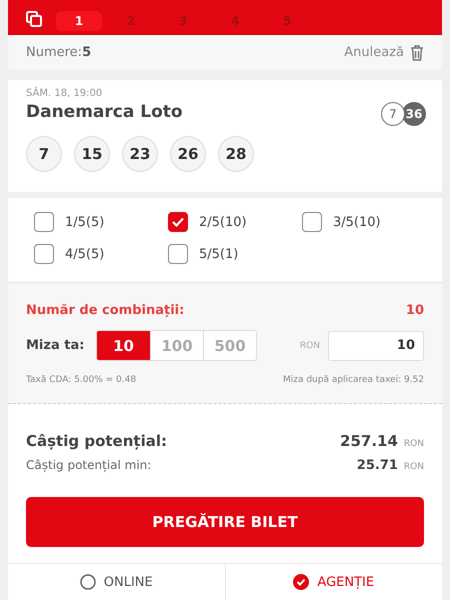 This screenshot has height=600, width=450. What do you see at coordinates (218, 254) in the screenshot?
I see `system-label: 5/5(1)` at bounding box center [218, 254].